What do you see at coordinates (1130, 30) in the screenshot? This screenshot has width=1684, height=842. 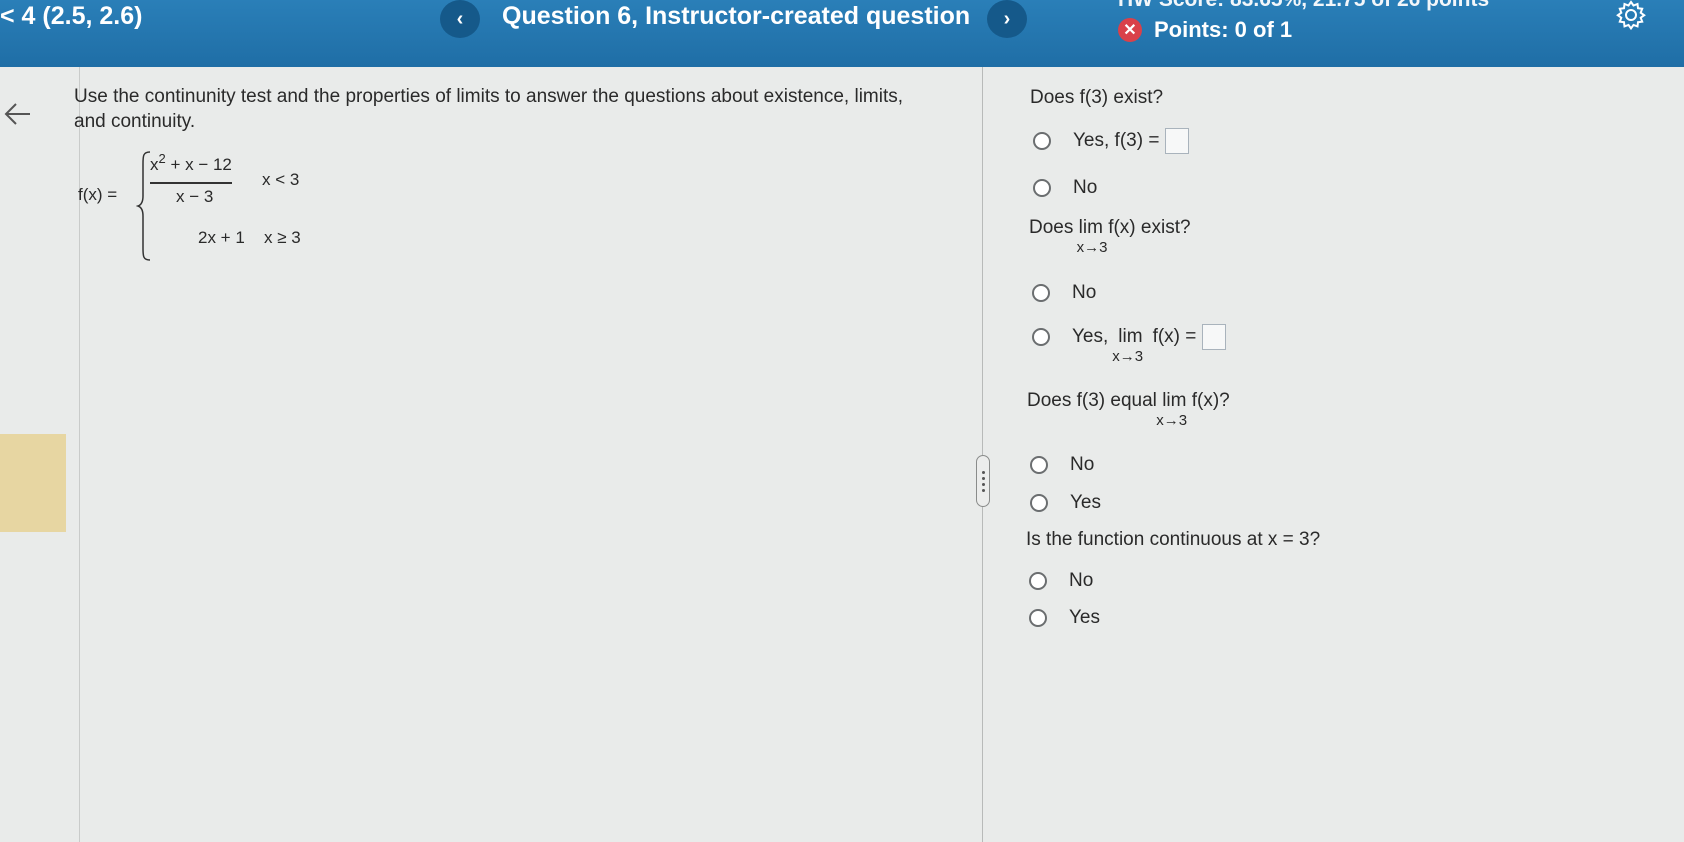 I see `x-circle-icon: ✕` at bounding box center [1130, 30].